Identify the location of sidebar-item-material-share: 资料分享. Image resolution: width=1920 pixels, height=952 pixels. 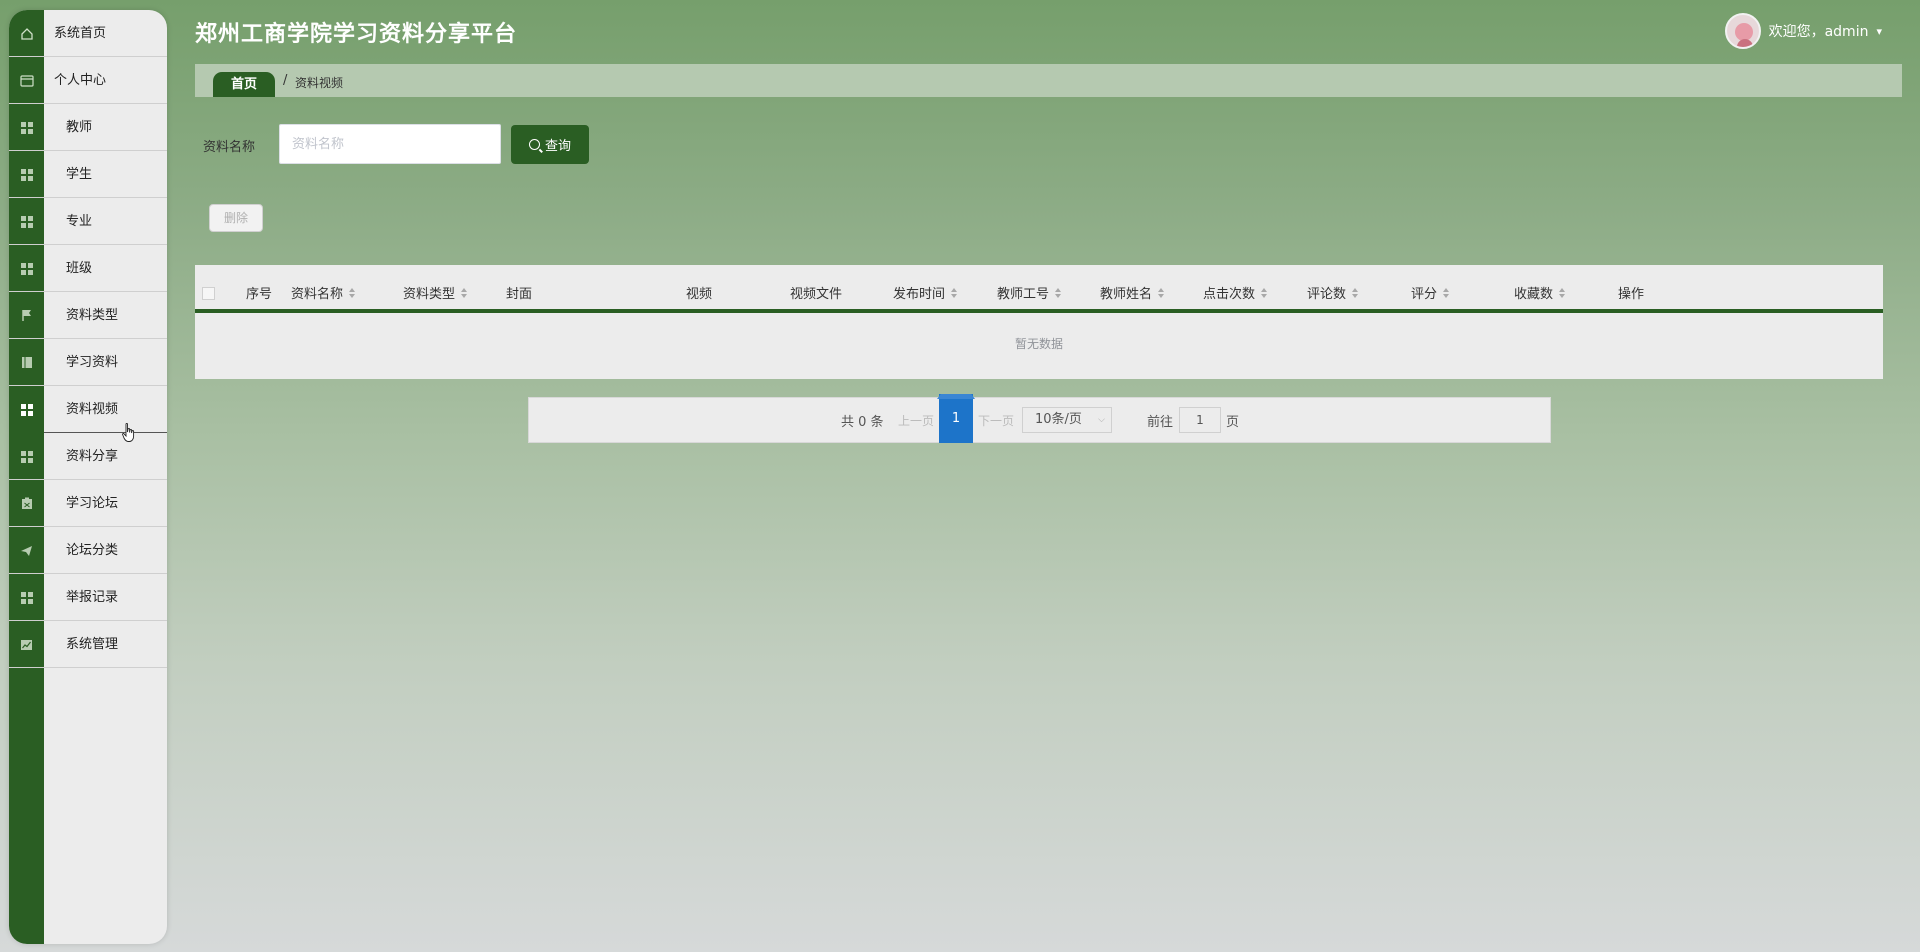
(88, 456).